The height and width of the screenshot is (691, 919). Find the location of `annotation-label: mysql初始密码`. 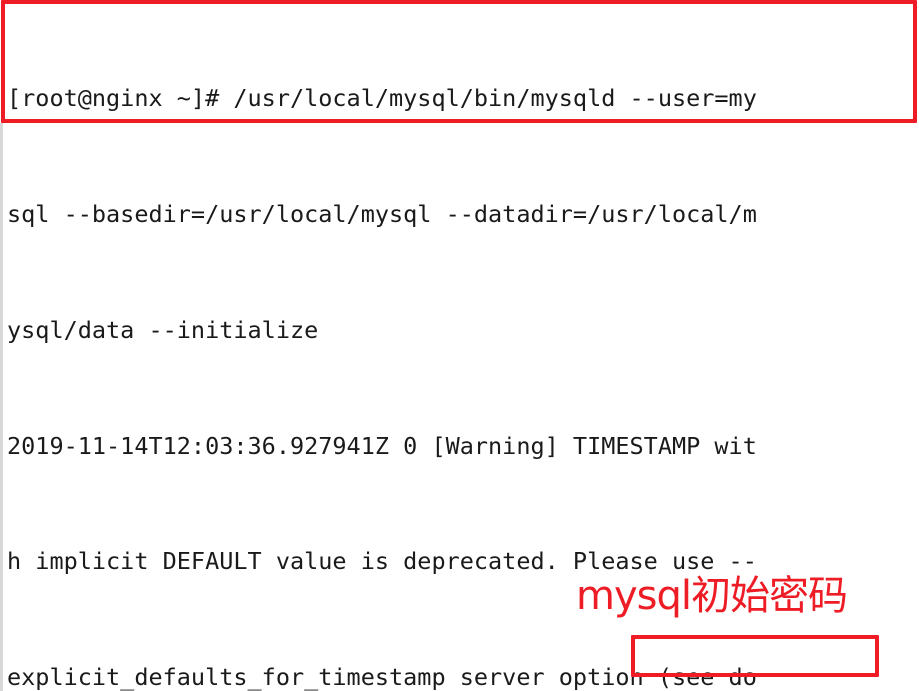

annotation-label: mysql初始密码 is located at coordinates (712, 596).